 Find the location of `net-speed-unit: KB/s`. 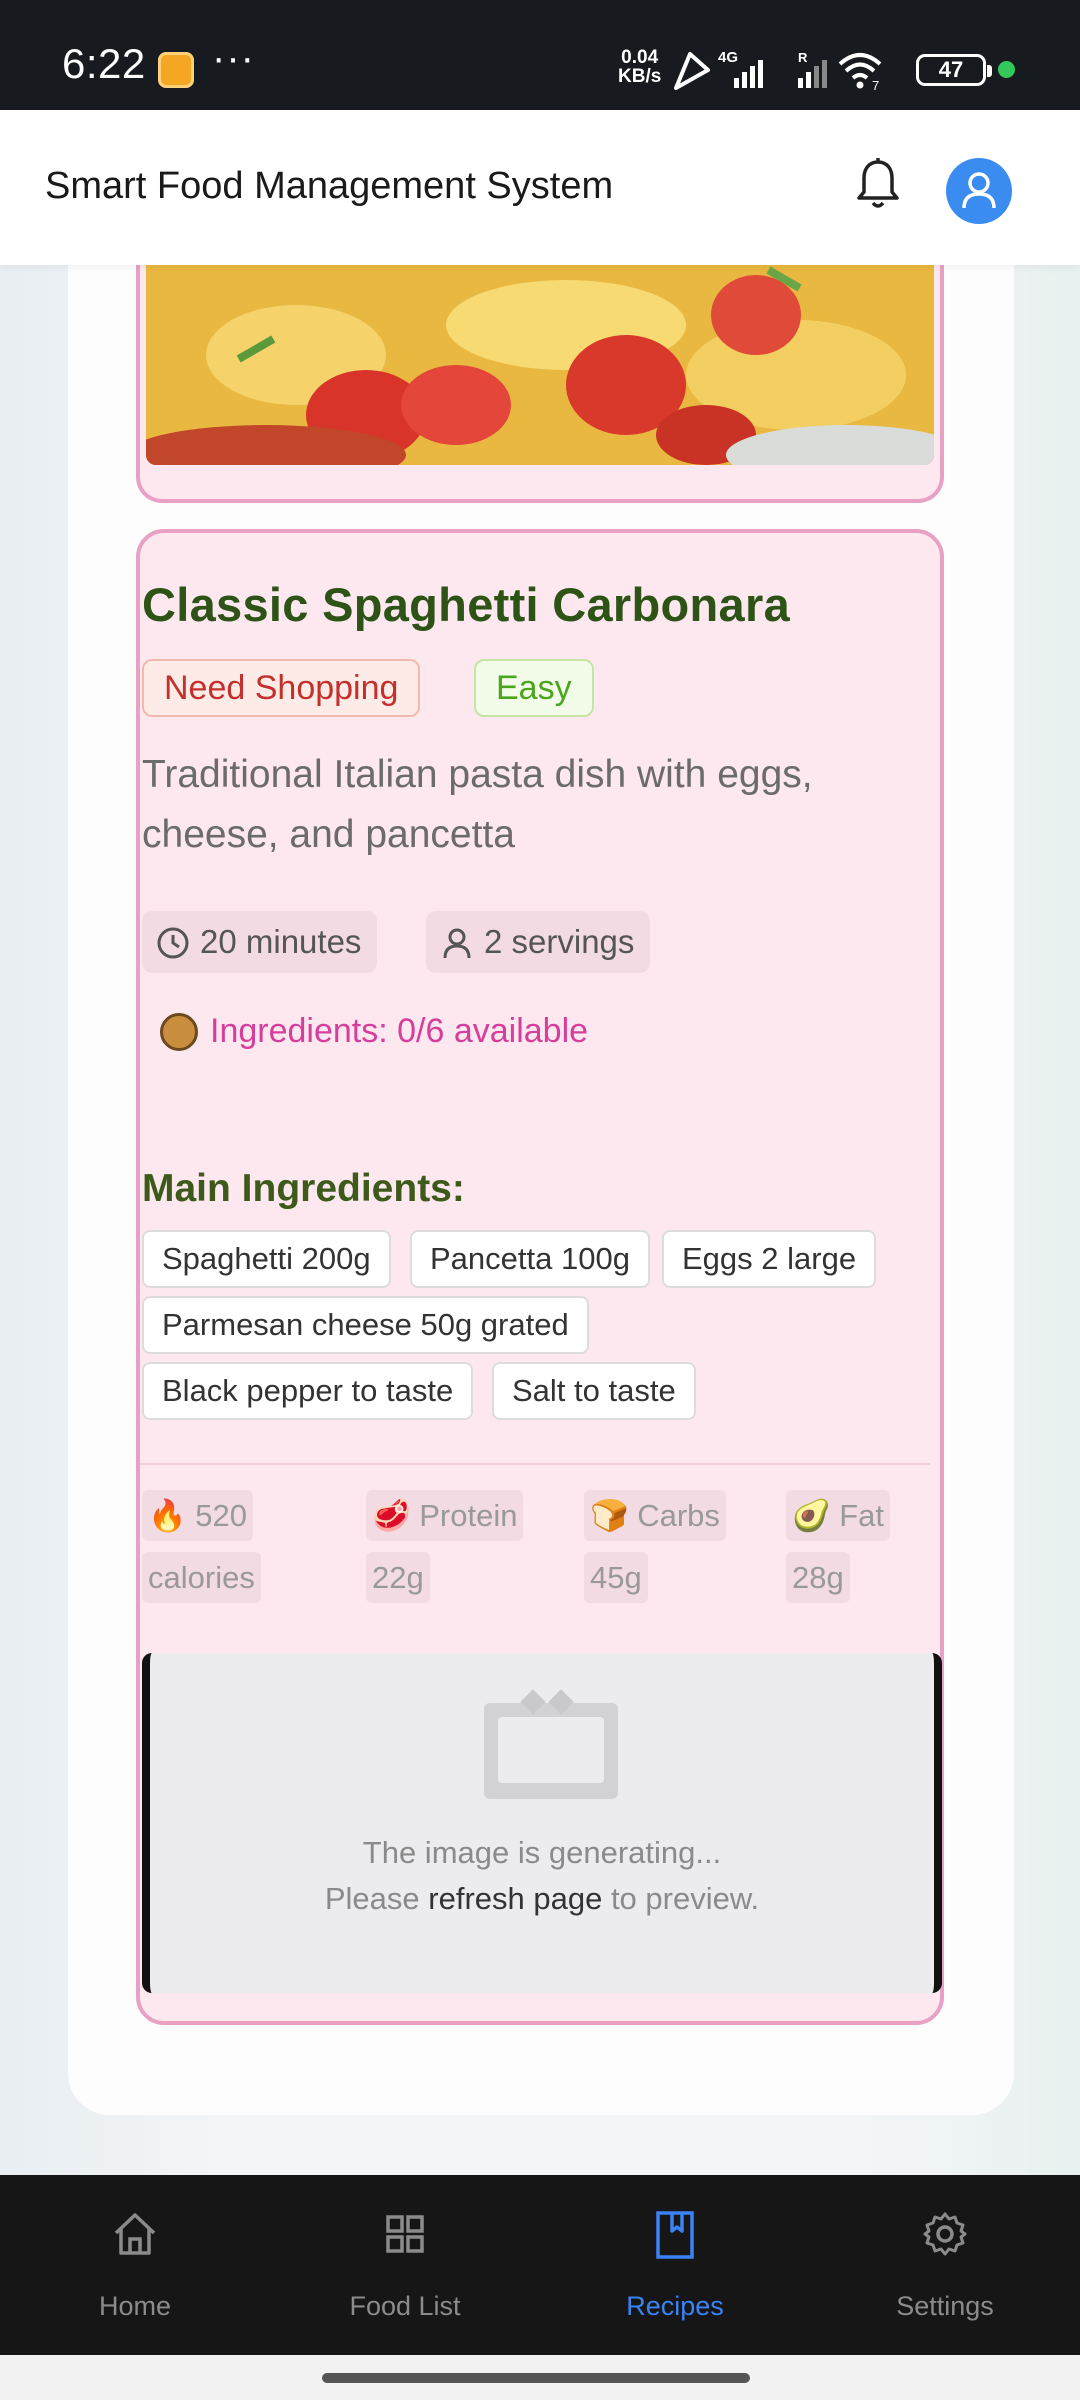

net-speed-unit: KB/s is located at coordinates (640, 76).